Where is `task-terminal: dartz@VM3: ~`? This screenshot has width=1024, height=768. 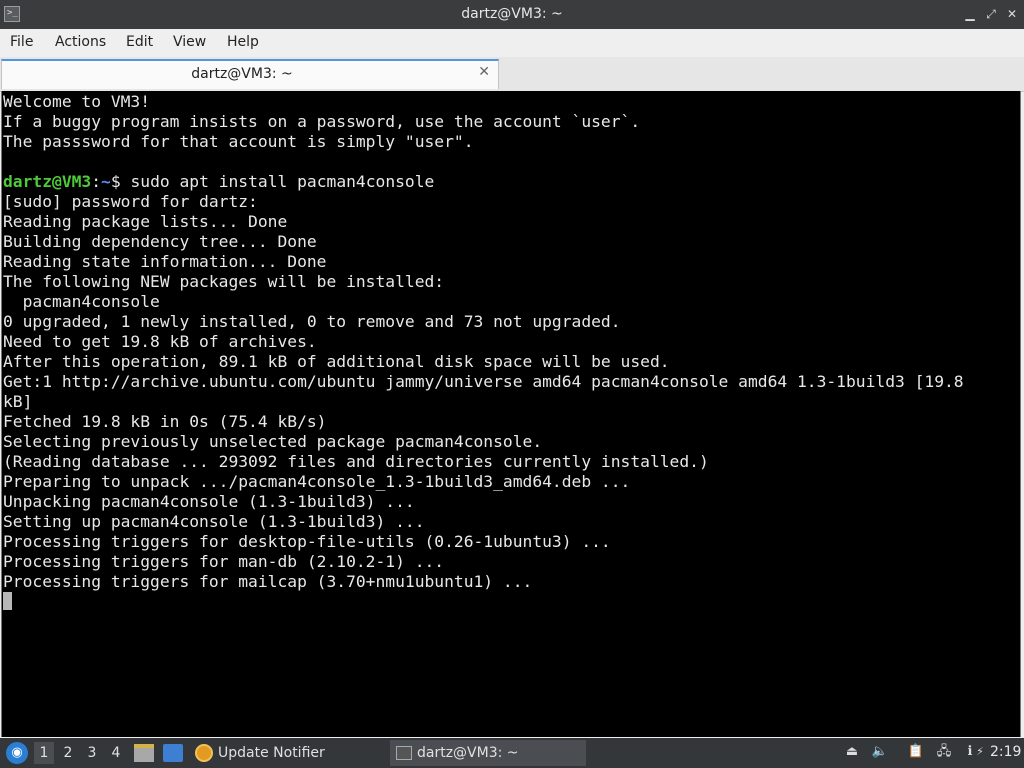
task-terminal: dartz@VM3: ~ is located at coordinates (488, 753).